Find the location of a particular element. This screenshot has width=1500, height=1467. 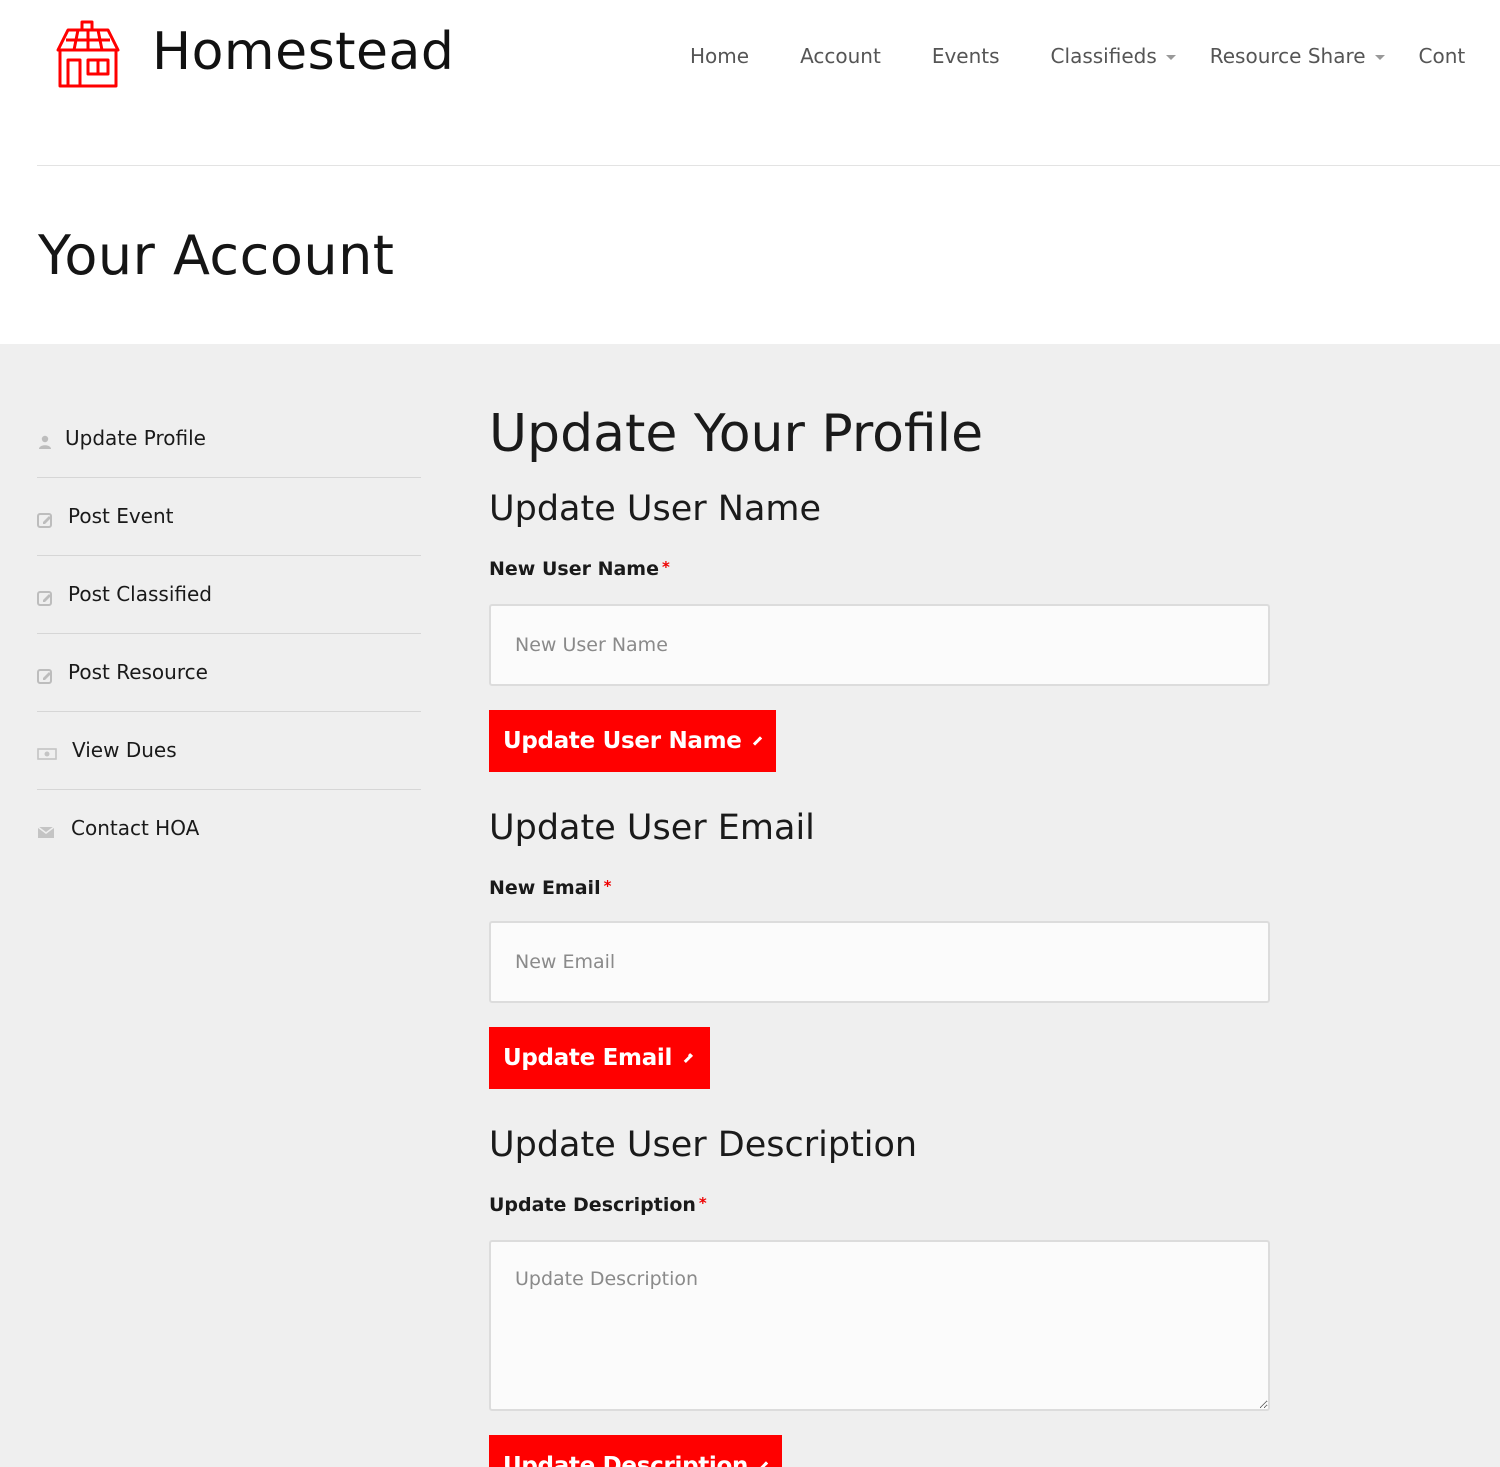

page-title: Your Account is located at coordinates (216, 255).